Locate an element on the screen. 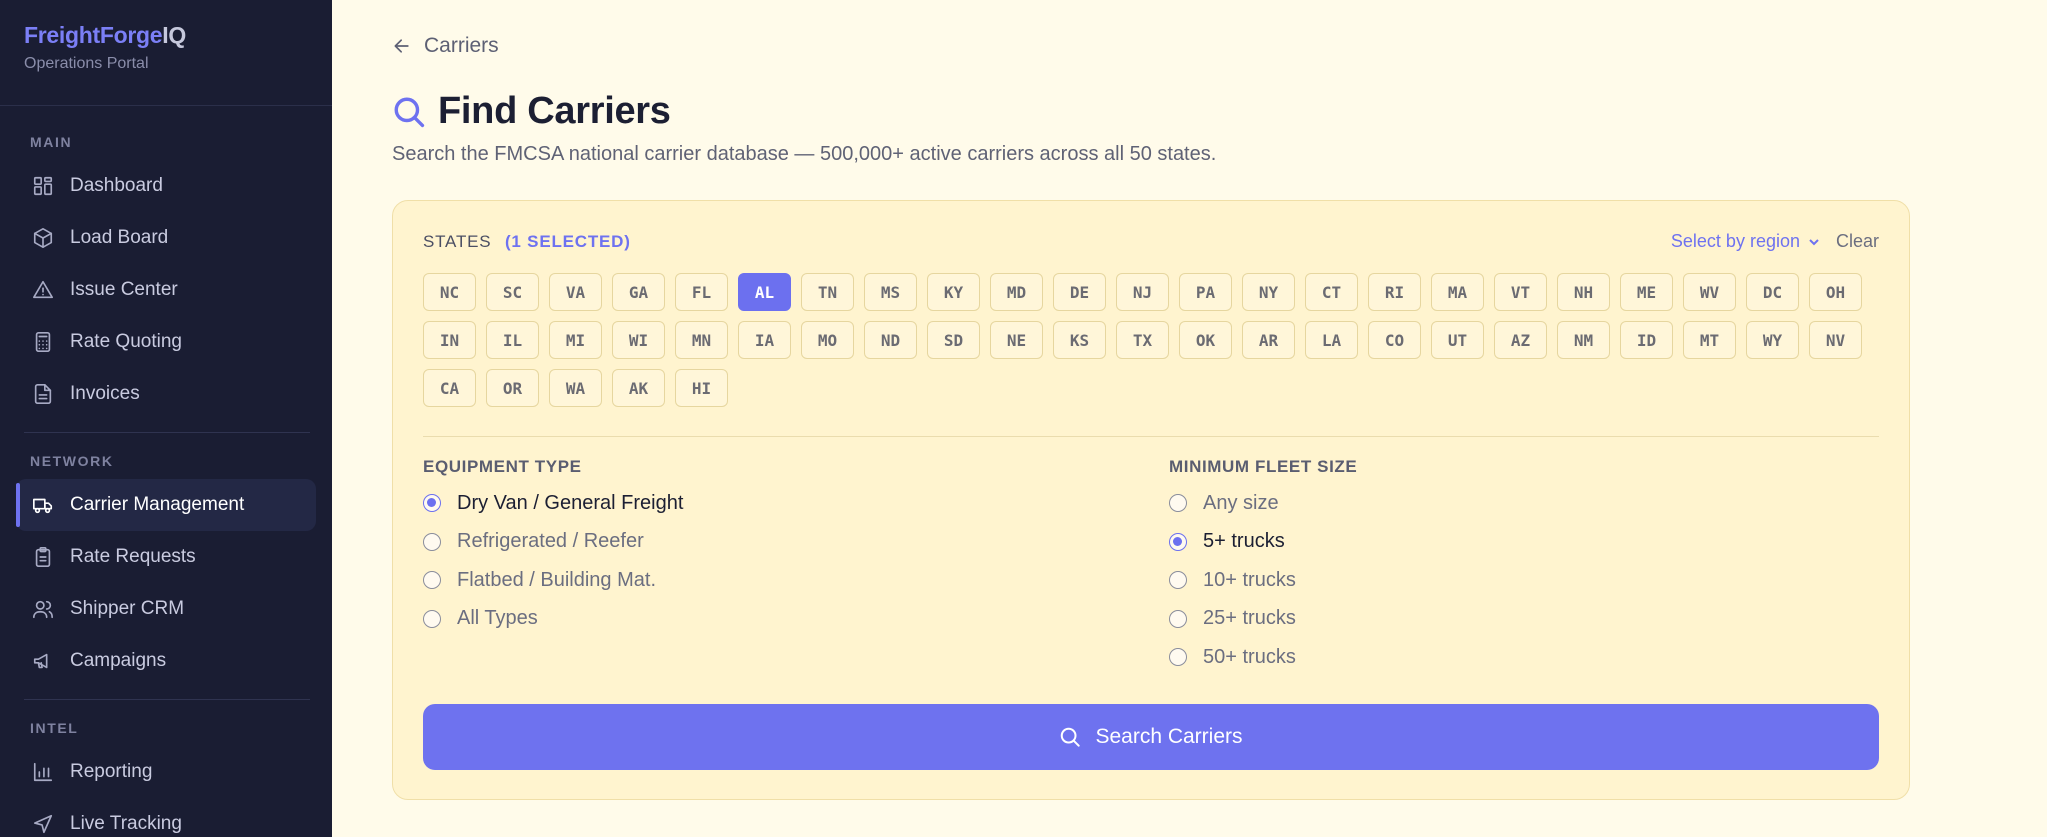 The width and height of the screenshot is (2047, 837). state-chip-ia: IA is located at coordinates (764, 340).